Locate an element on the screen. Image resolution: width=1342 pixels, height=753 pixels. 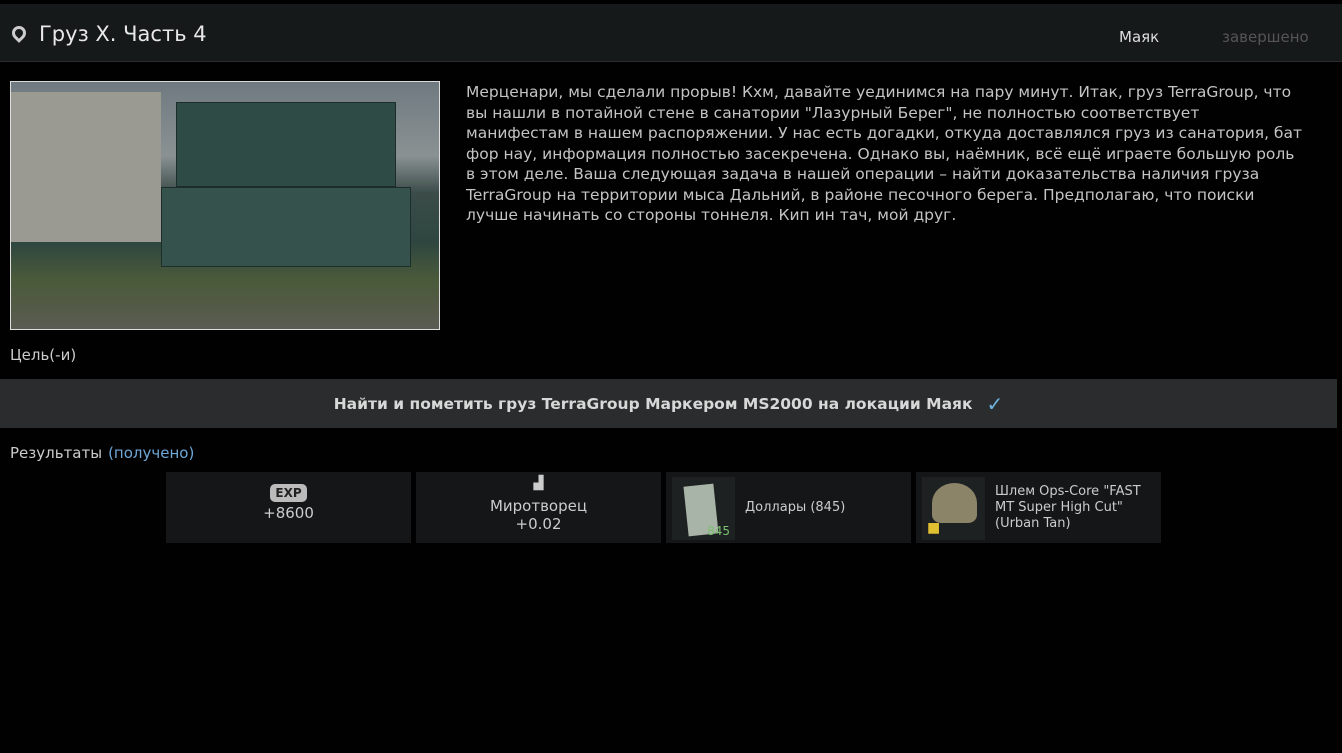
lock-icon: ■ is located at coordinates (934, 528).